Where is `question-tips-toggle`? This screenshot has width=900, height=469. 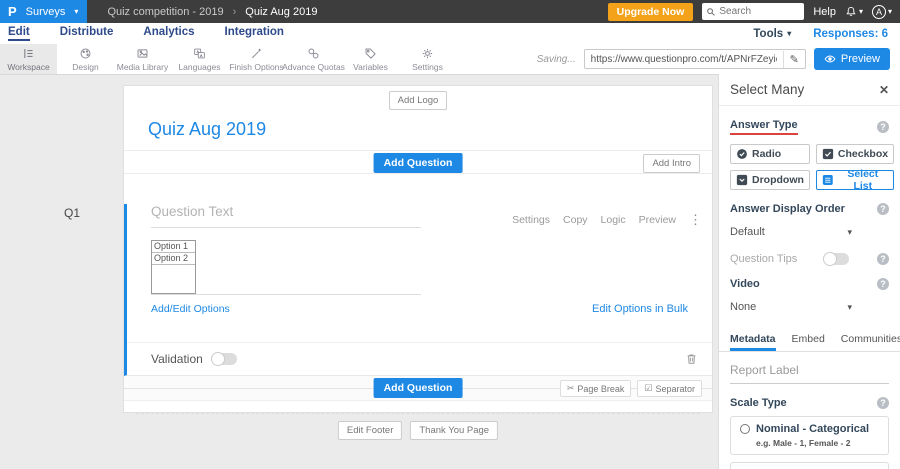
question-tips-toggle is located at coordinates (836, 259).